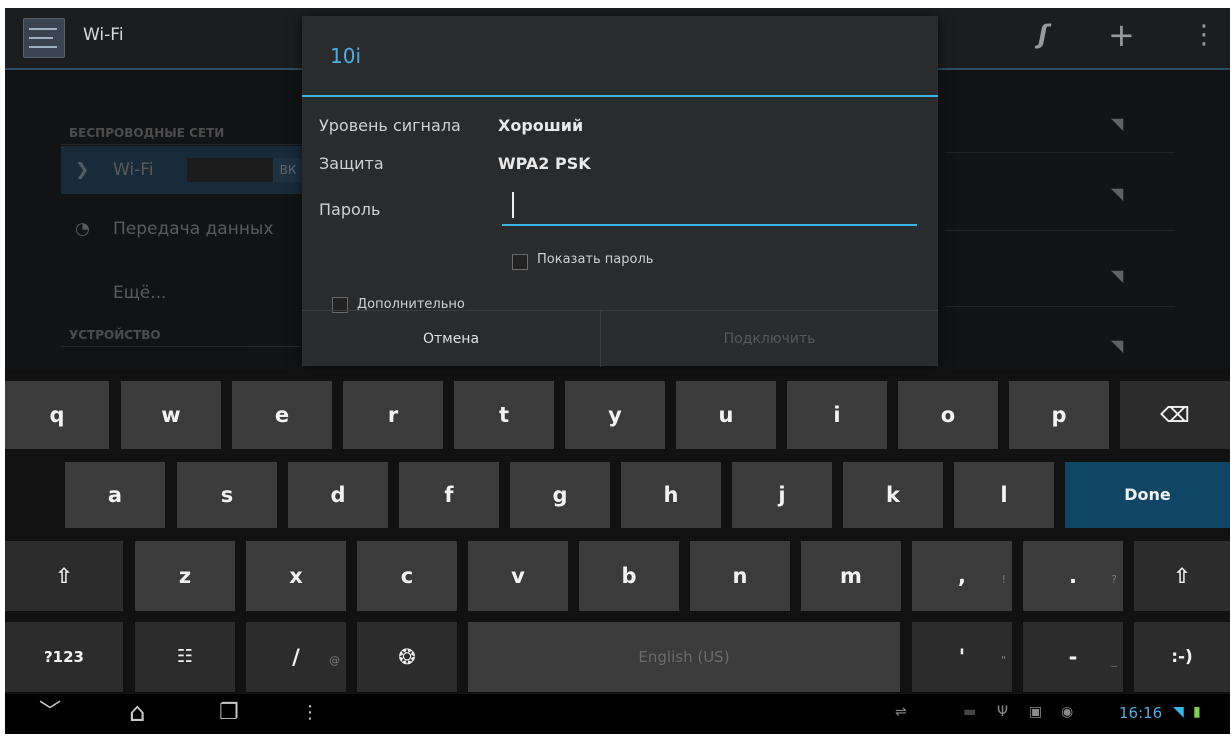 This screenshot has width=1231, height=740. What do you see at coordinates (1002, 712) in the screenshot?
I see `usb-icon: Ψ` at bounding box center [1002, 712].